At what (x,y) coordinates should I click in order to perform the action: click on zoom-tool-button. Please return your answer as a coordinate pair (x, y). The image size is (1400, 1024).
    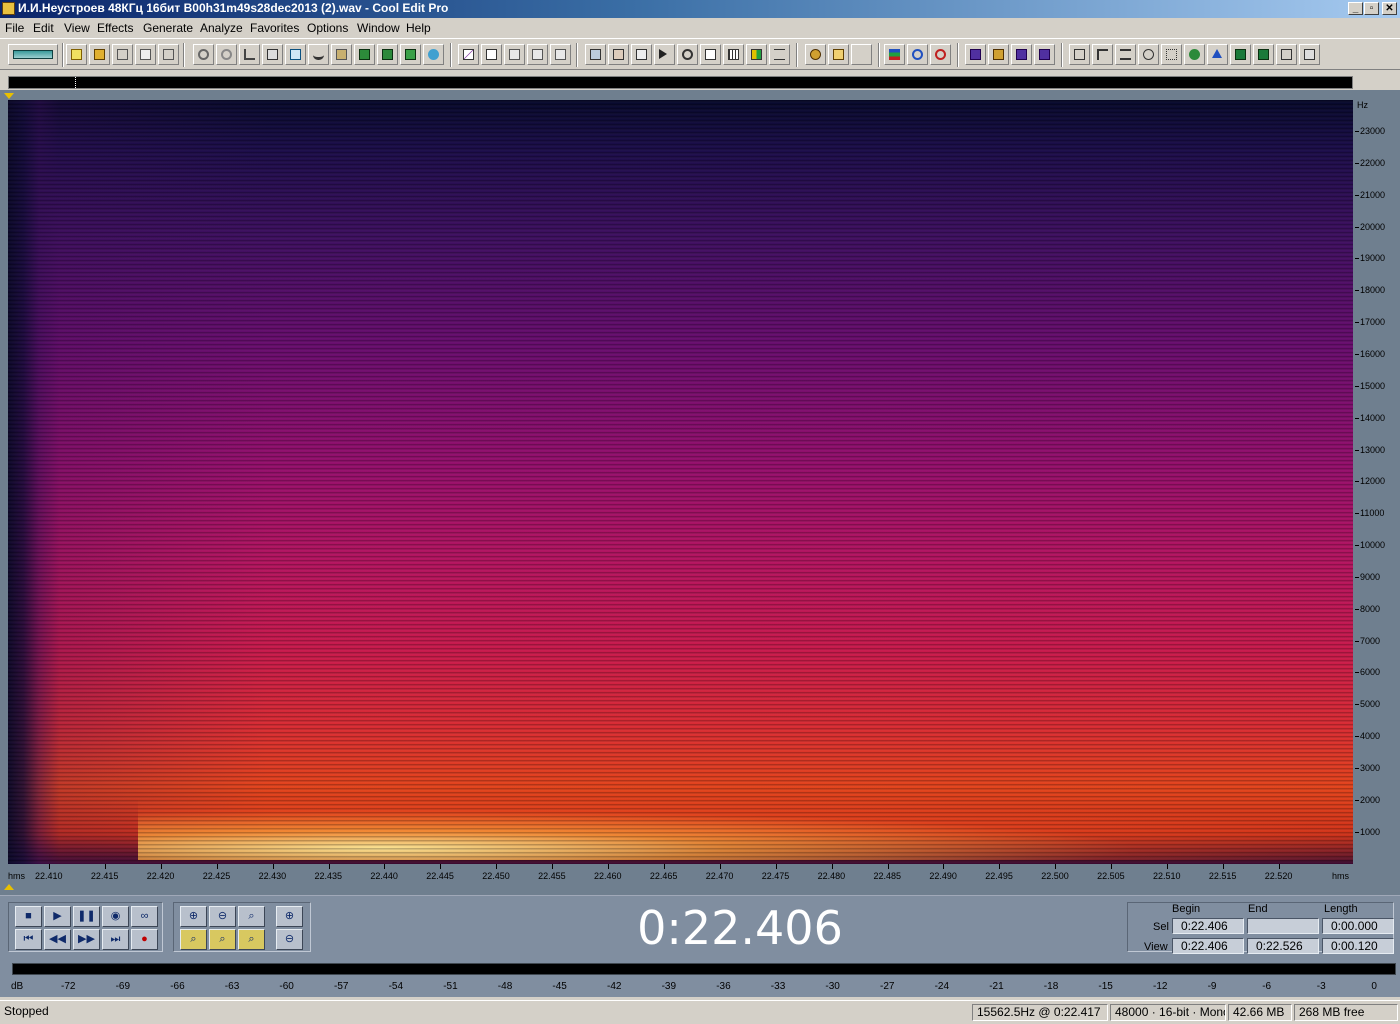
    Looking at the image, I should click on (687, 54).